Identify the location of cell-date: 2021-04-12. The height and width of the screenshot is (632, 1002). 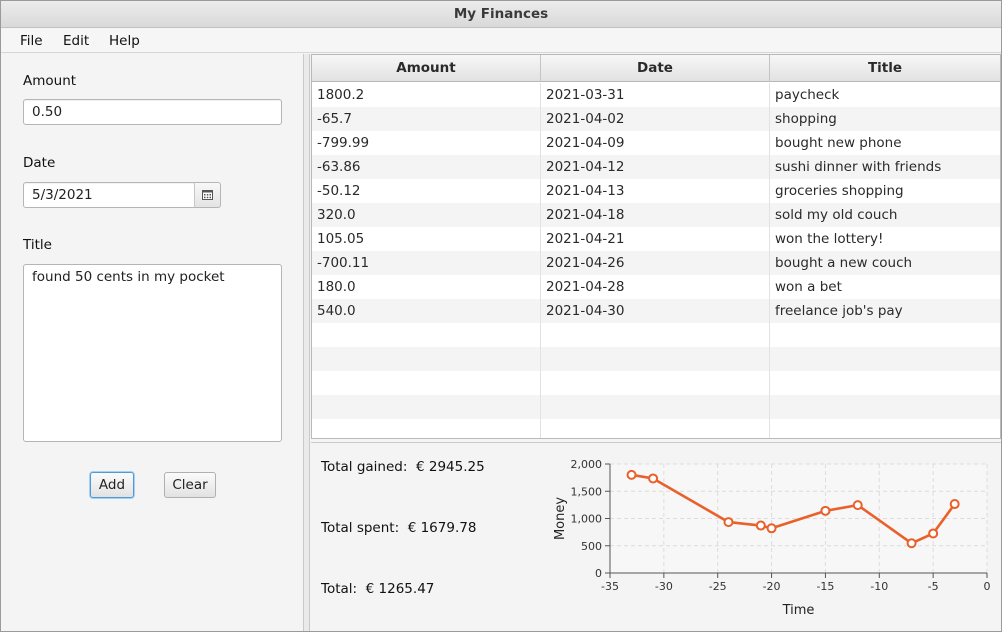
(655, 167).